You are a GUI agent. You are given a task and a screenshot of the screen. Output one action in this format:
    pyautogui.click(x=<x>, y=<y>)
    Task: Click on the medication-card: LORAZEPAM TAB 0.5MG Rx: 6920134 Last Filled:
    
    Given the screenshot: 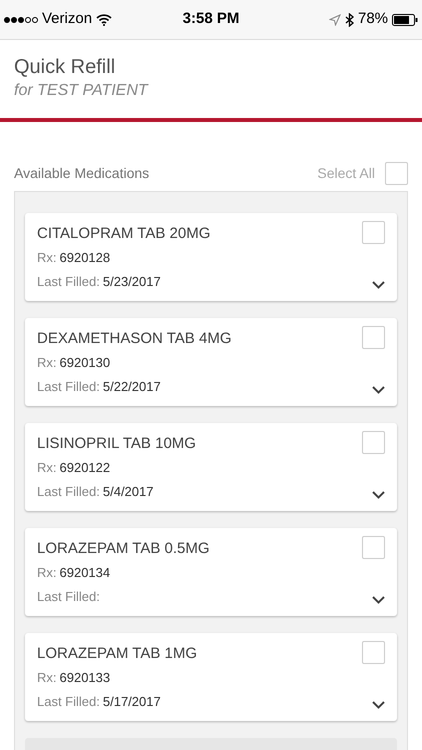 What is the action you would take?
    pyautogui.click(x=211, y=572)
    